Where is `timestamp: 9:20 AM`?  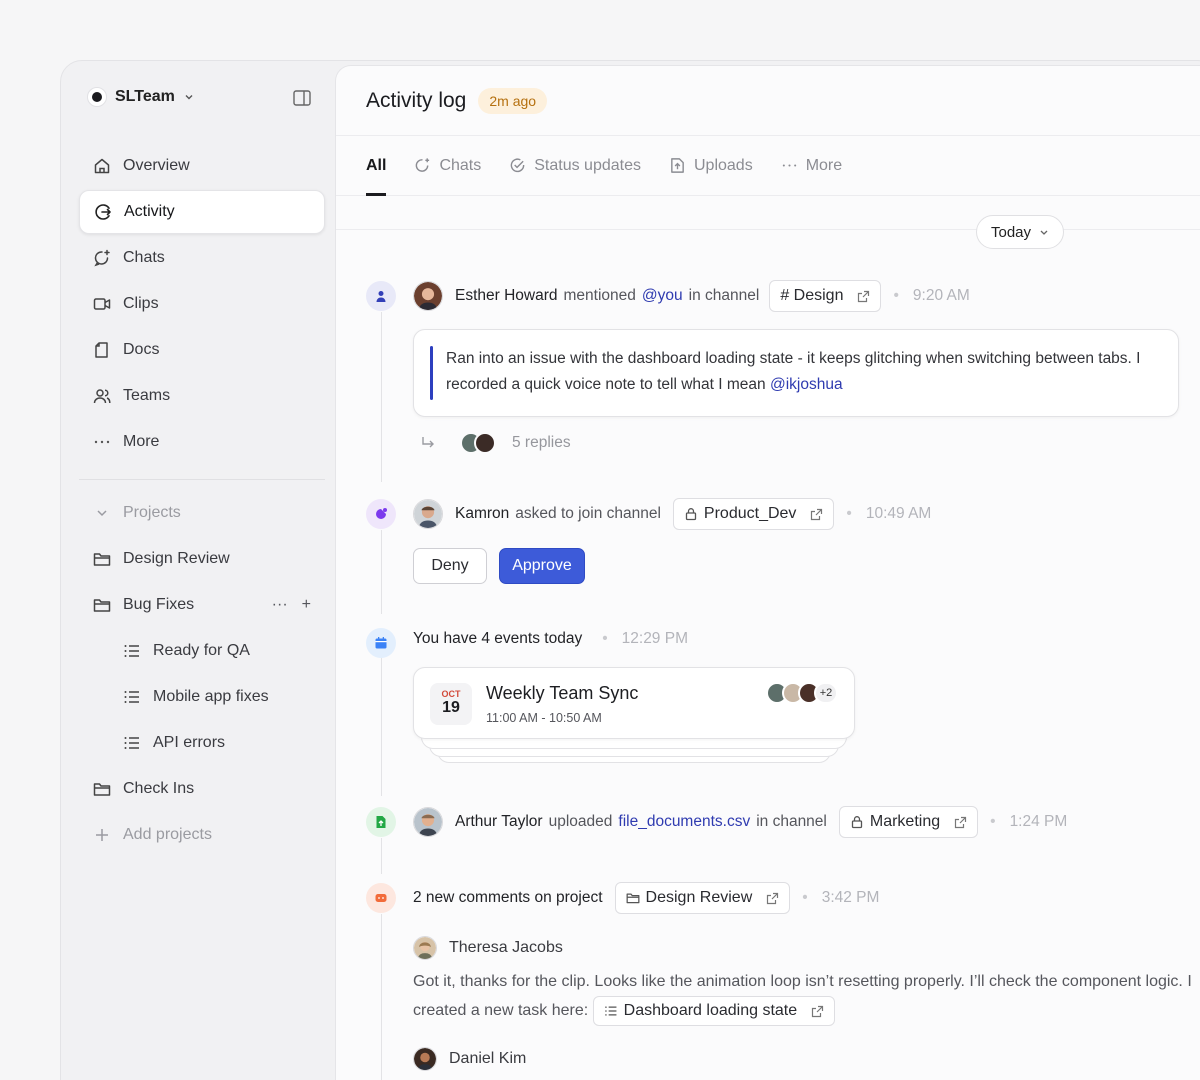 timestamp: 9:20 AM is located at coordinates (941, 295).